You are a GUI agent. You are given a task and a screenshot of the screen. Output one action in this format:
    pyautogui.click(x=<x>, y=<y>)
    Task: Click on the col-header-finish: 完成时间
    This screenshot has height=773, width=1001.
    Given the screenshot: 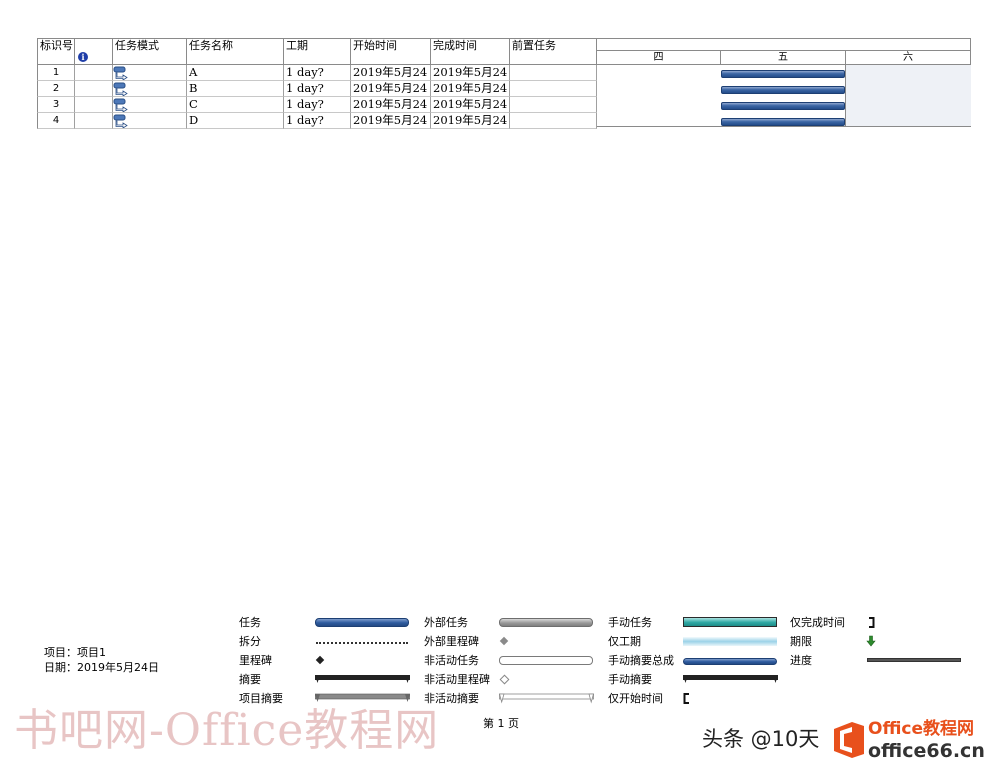 What is the action you would take?
    pyautogui.click(x=470, y=51)
    